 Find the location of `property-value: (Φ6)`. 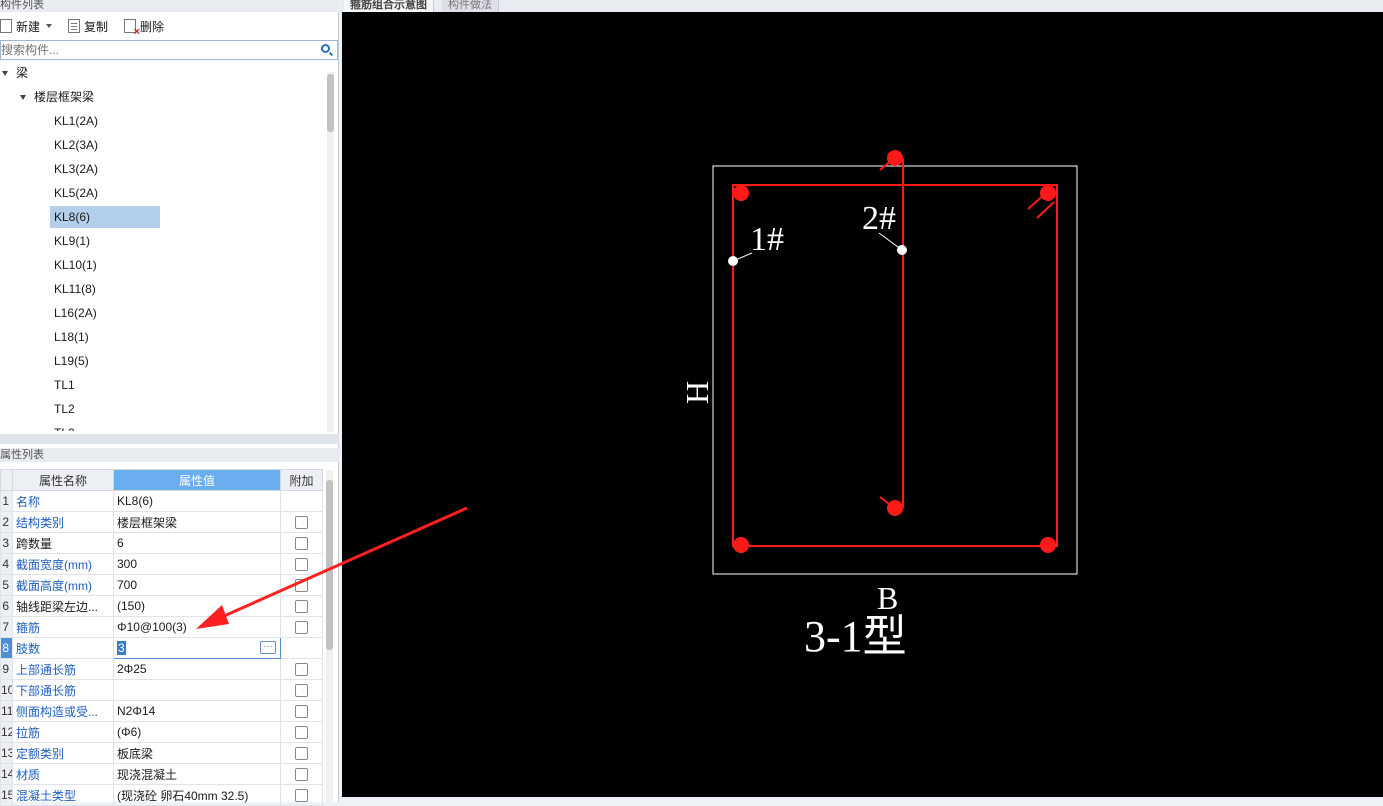

property-value: (Φ6) is located at coordinates (197, 732).